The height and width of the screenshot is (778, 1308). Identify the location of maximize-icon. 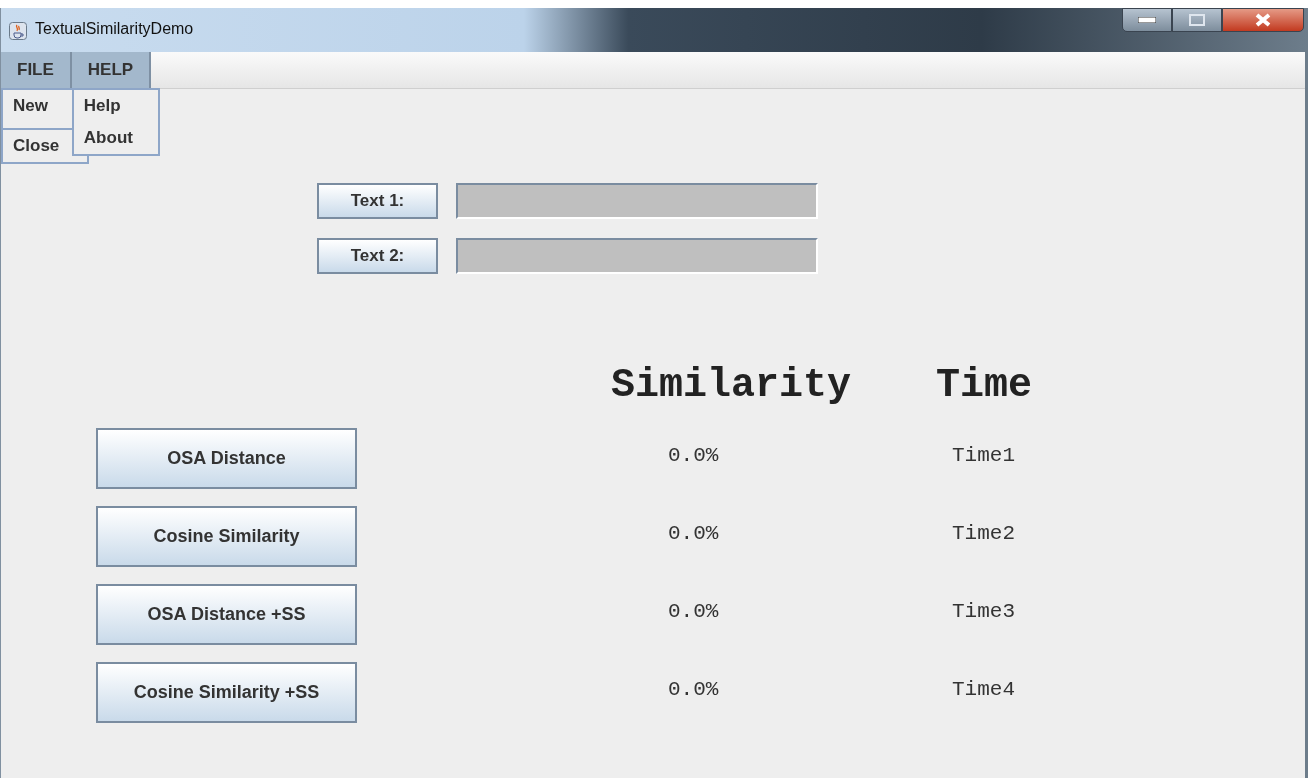
(1197, 20).